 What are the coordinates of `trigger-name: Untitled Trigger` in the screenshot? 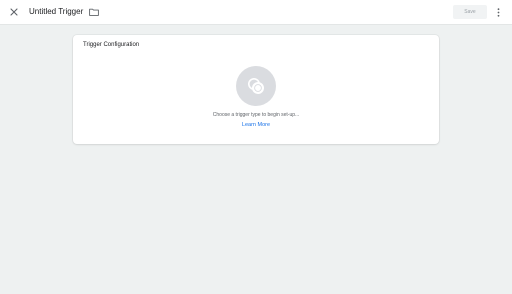 It's located at (56, 11).